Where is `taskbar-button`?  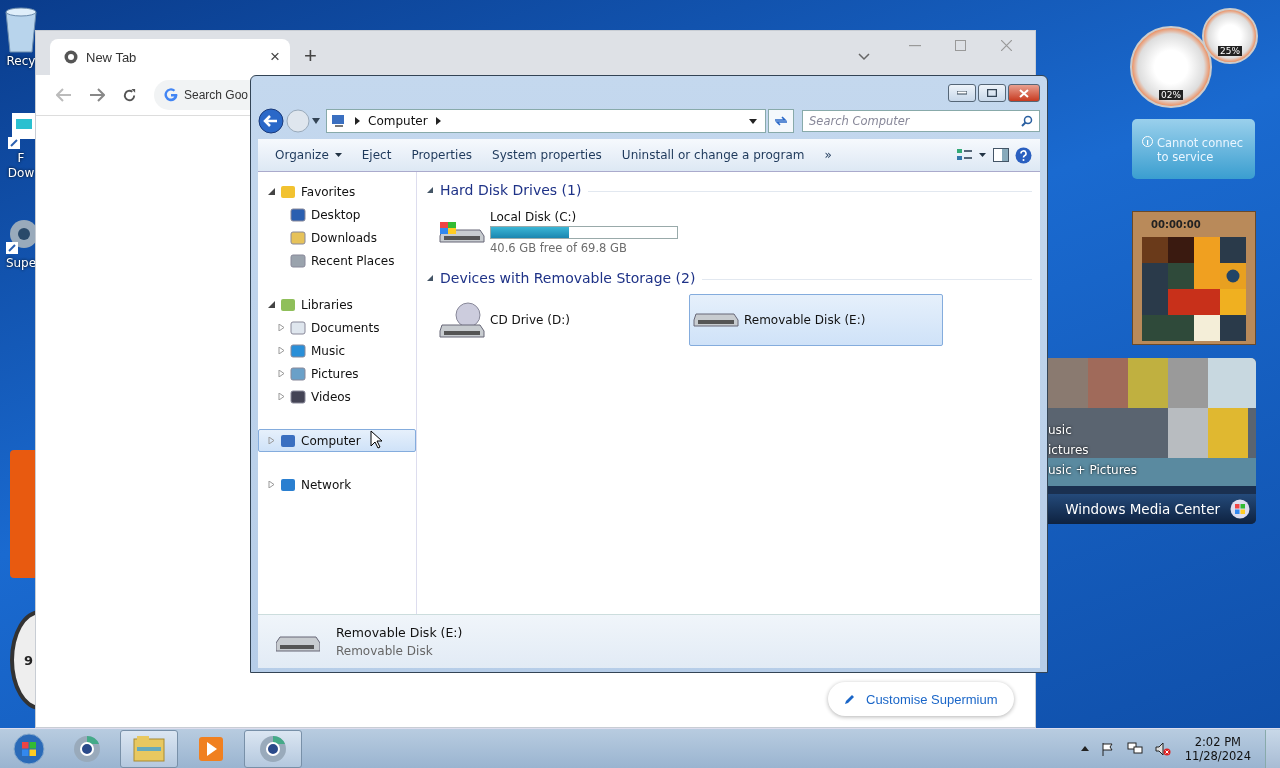 taskbar-button is located at coordinates (273, 748).